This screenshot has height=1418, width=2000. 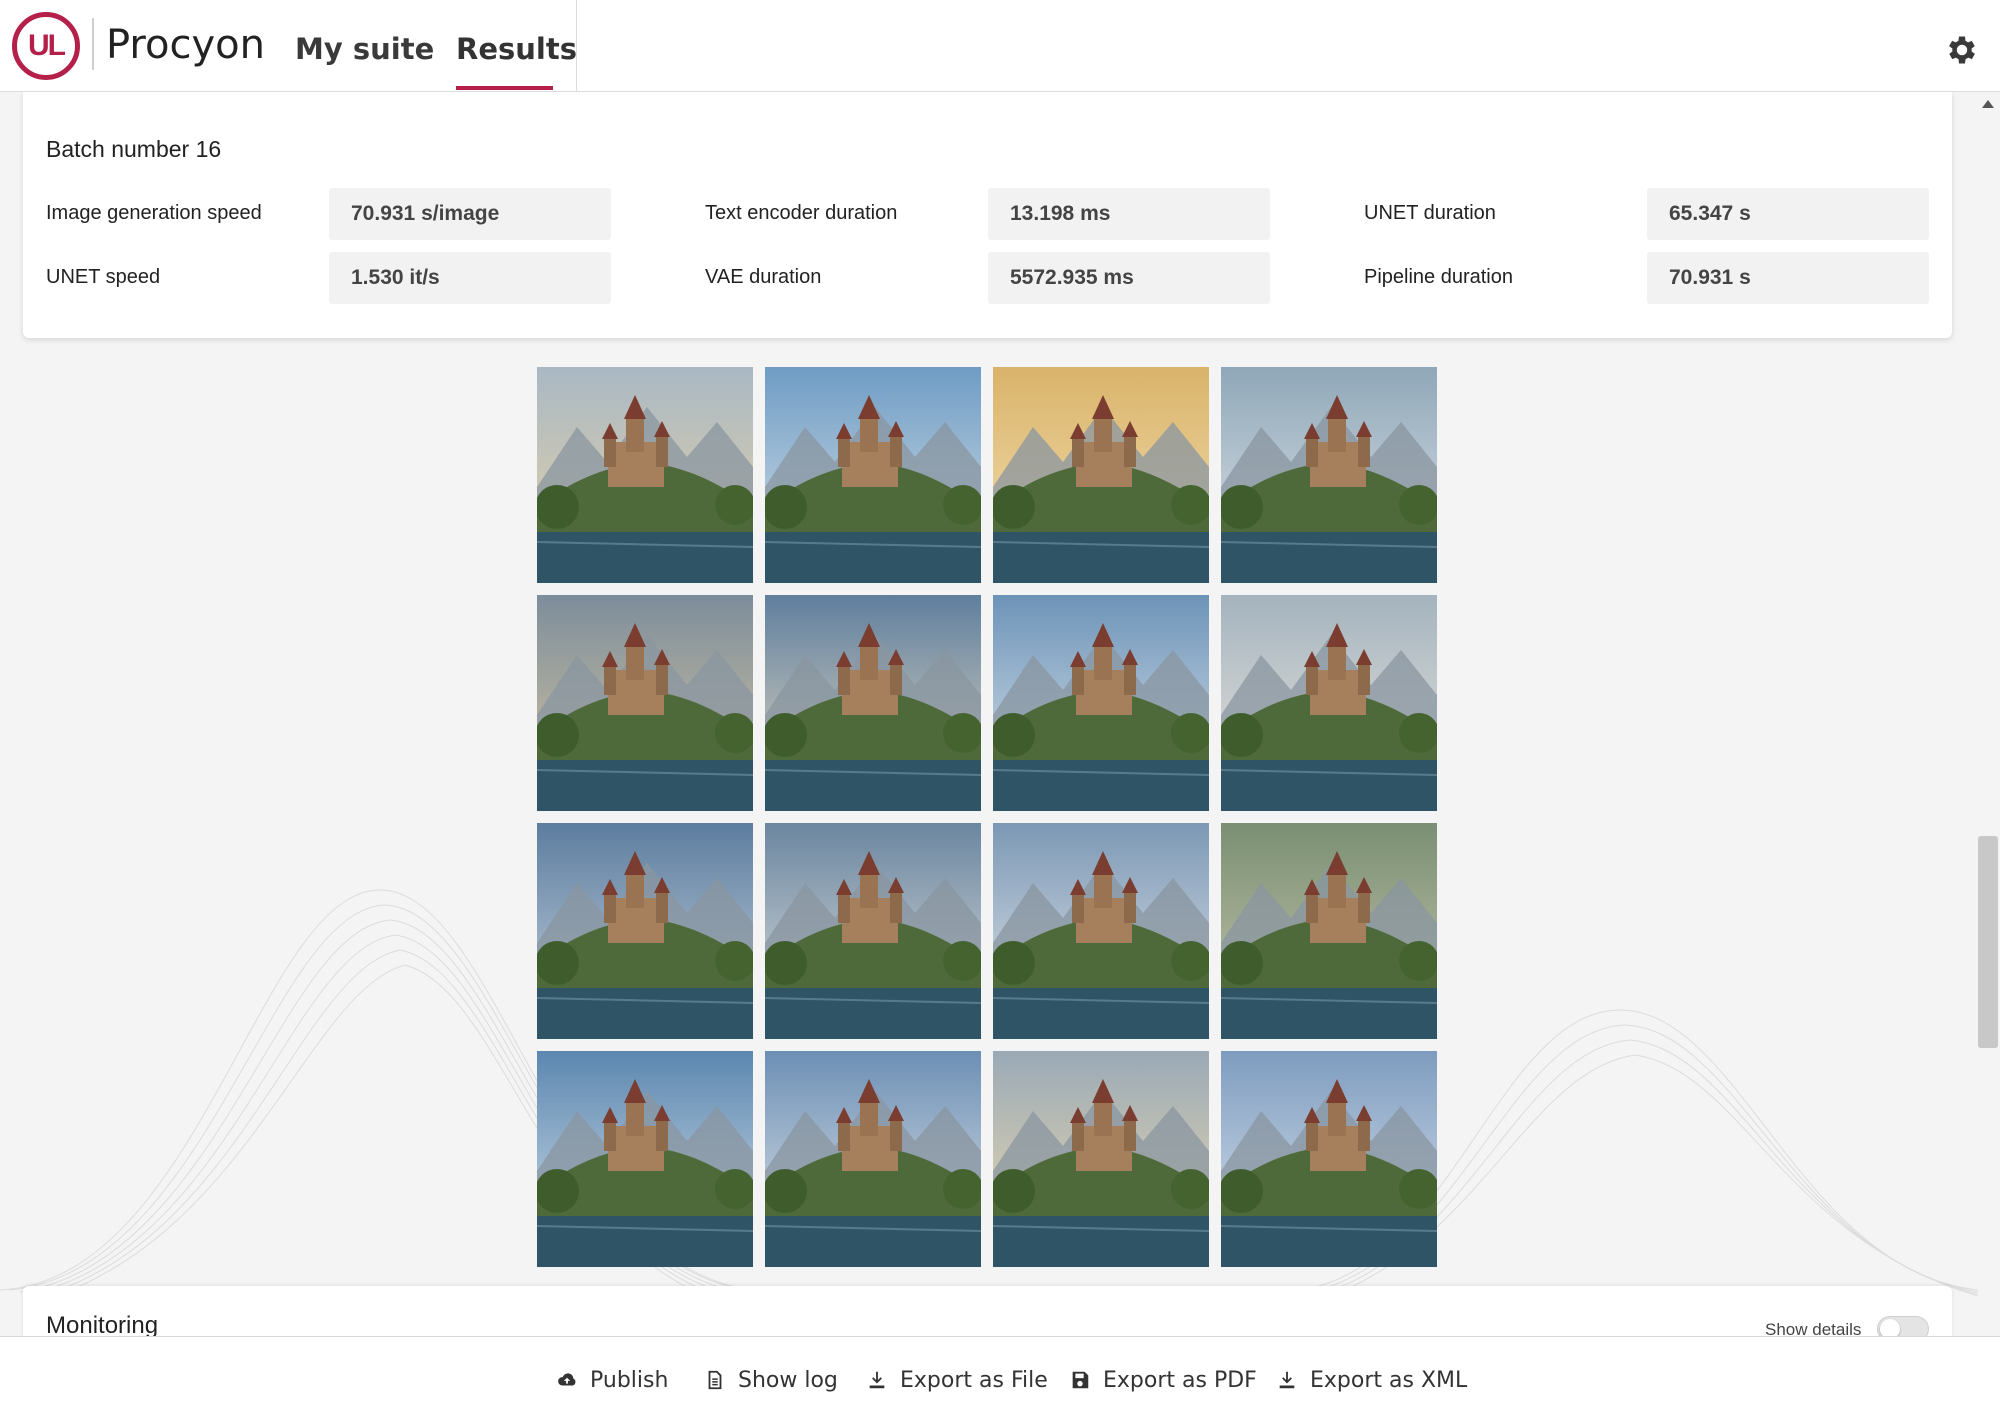 I want to click on cloud-upload-icon, so click(x=567, y=1379).